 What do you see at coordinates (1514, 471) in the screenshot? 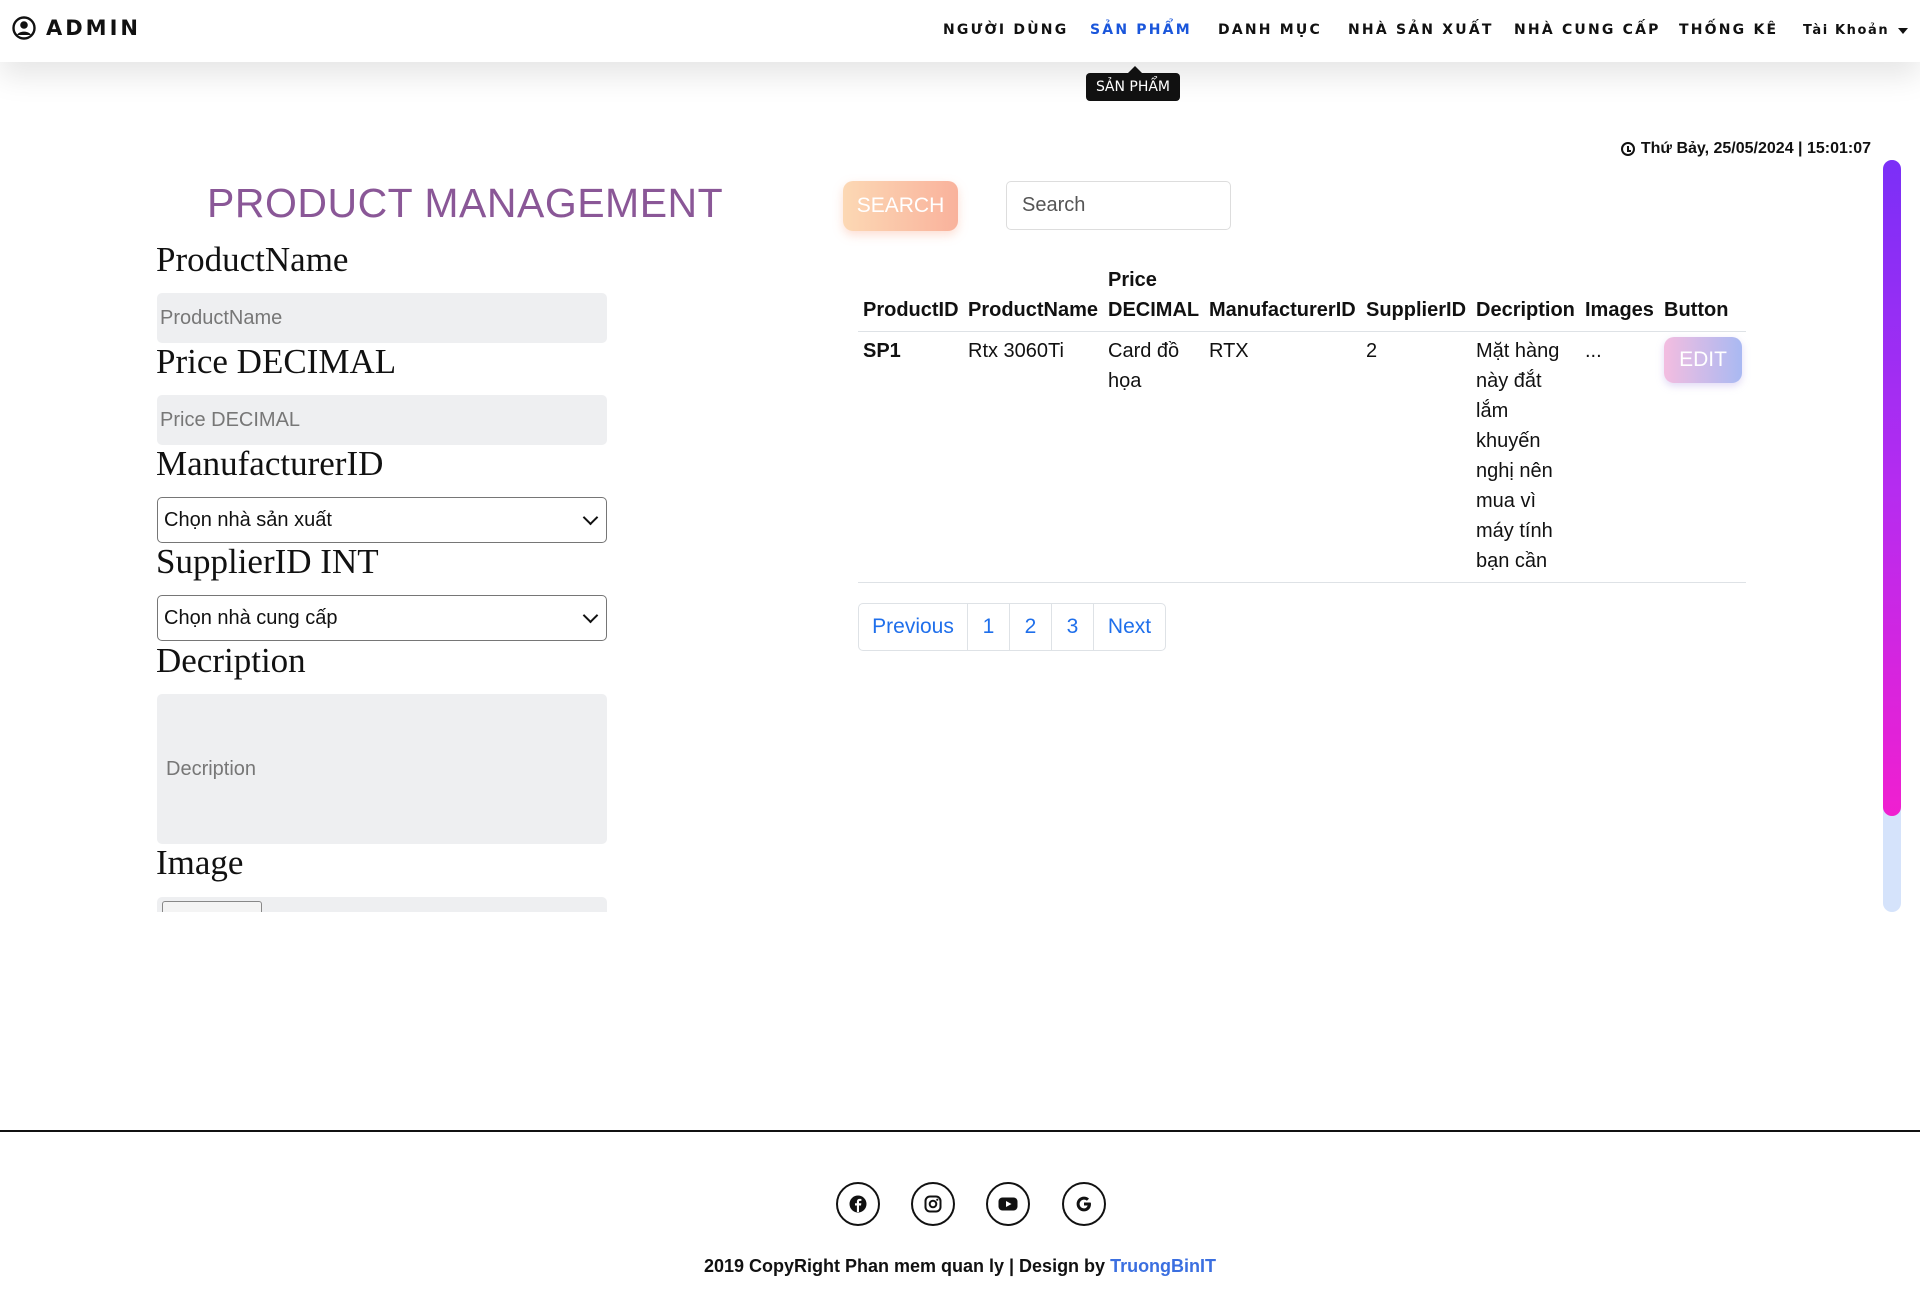
I see `cell-description-line: nghị nên` at bounding box center [1514, 471].